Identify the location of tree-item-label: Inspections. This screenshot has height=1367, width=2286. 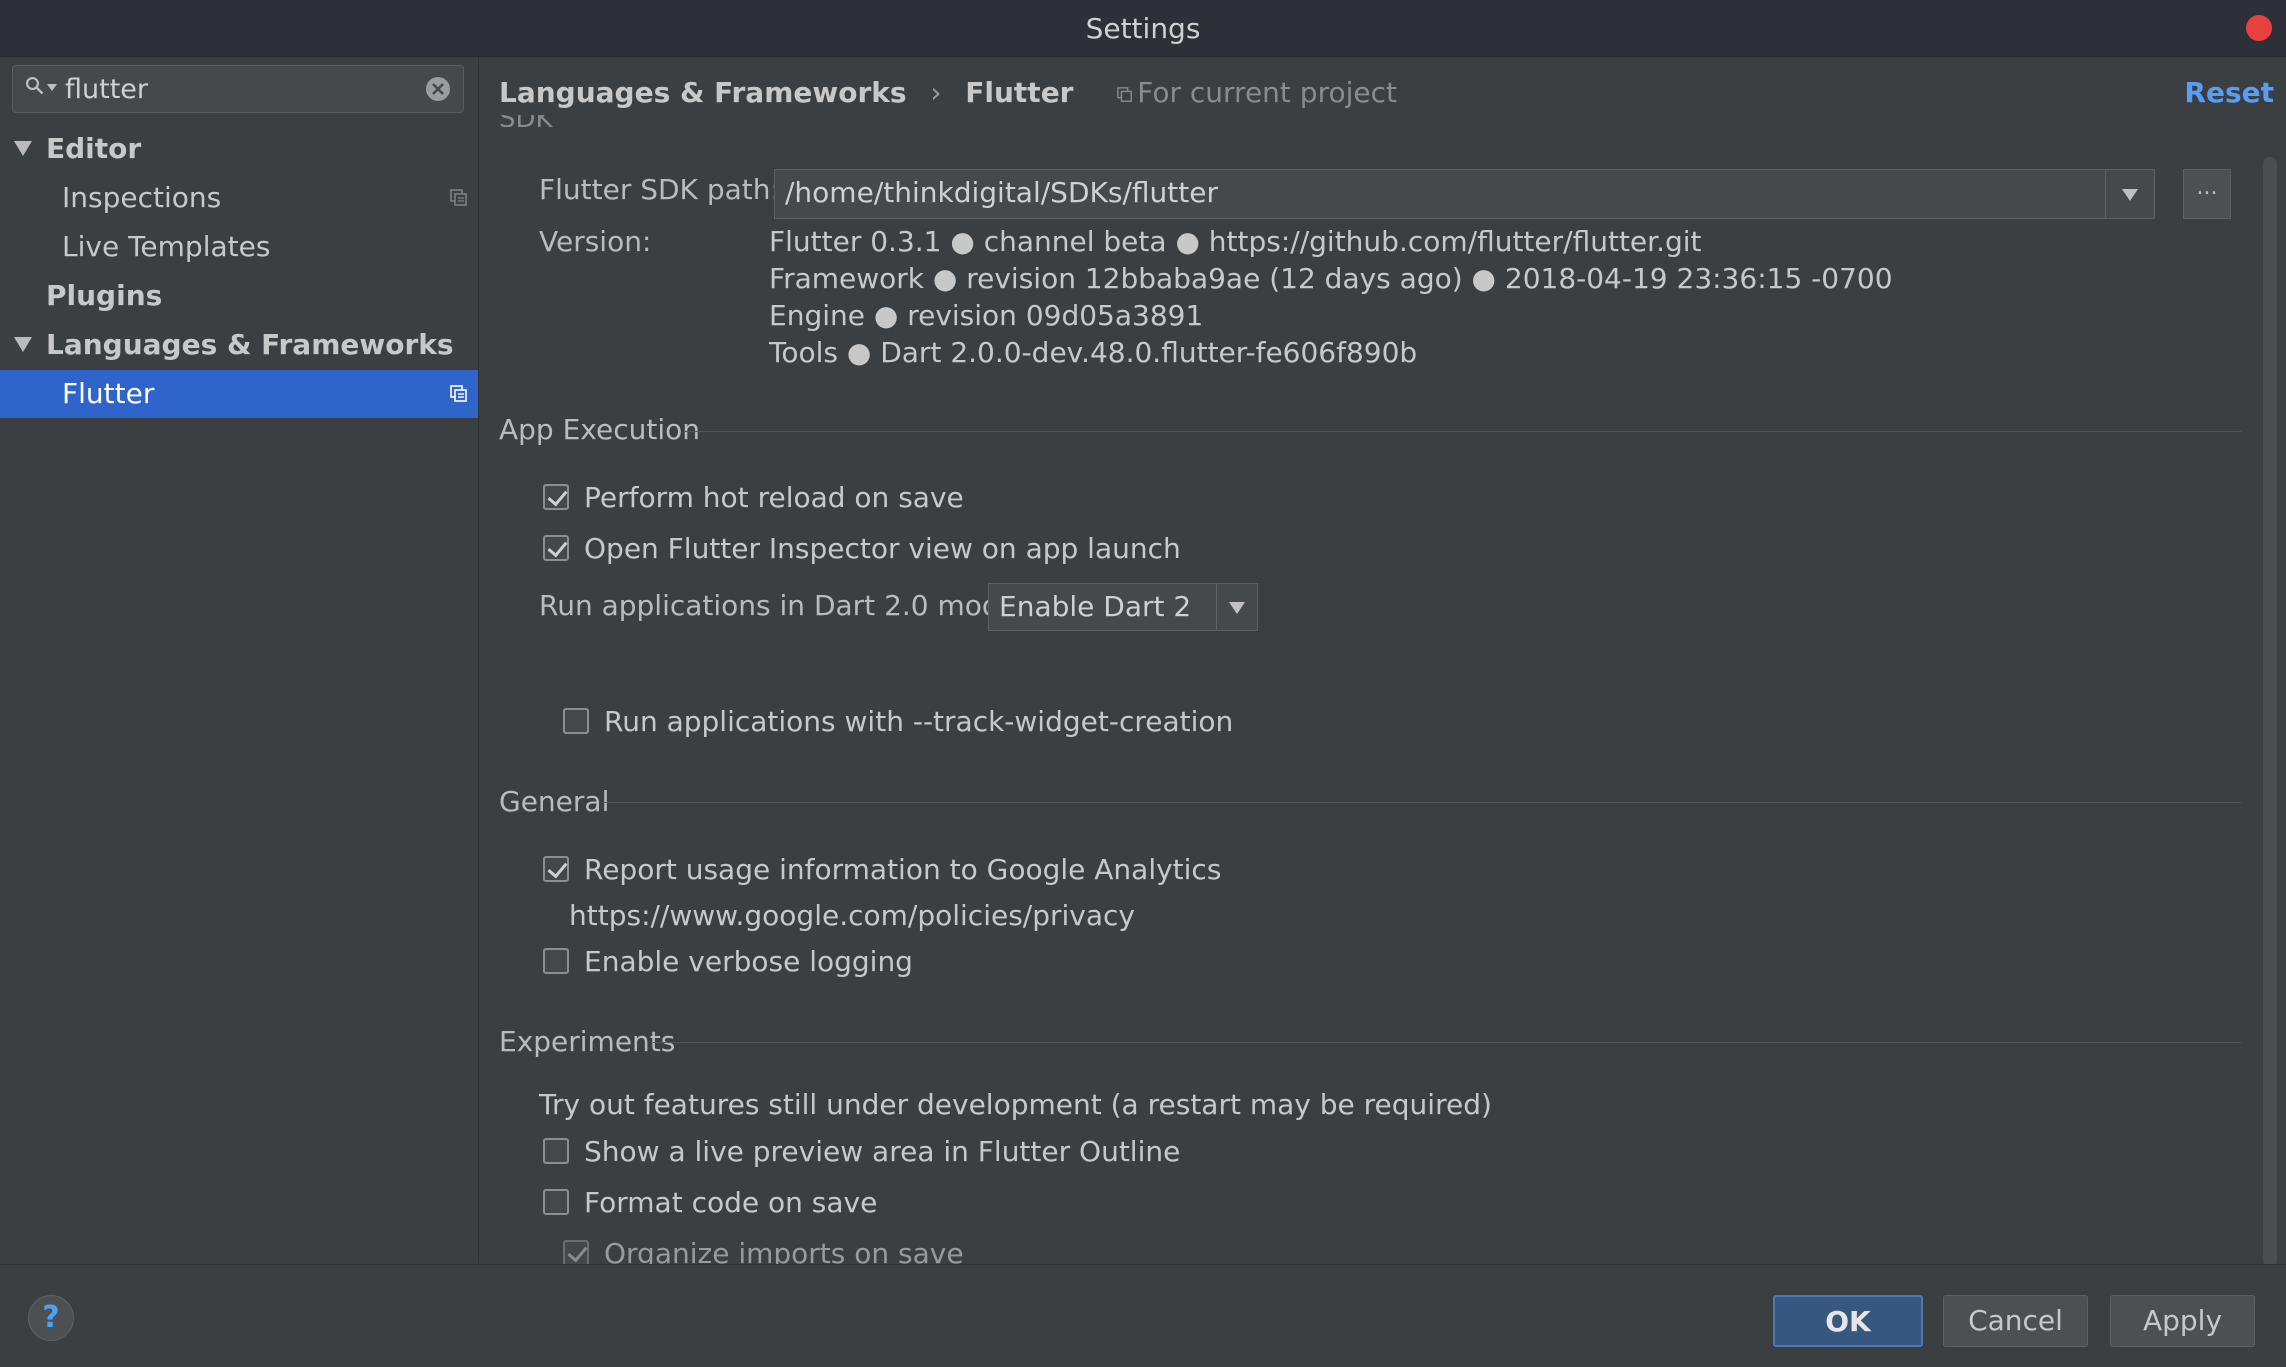
(142, 197).